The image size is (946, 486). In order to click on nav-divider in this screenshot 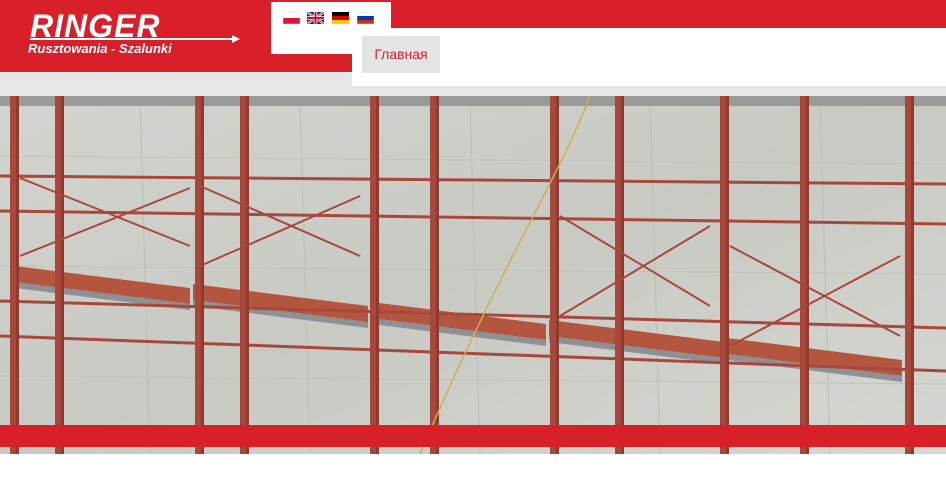, I will do `click(649, 91)`.